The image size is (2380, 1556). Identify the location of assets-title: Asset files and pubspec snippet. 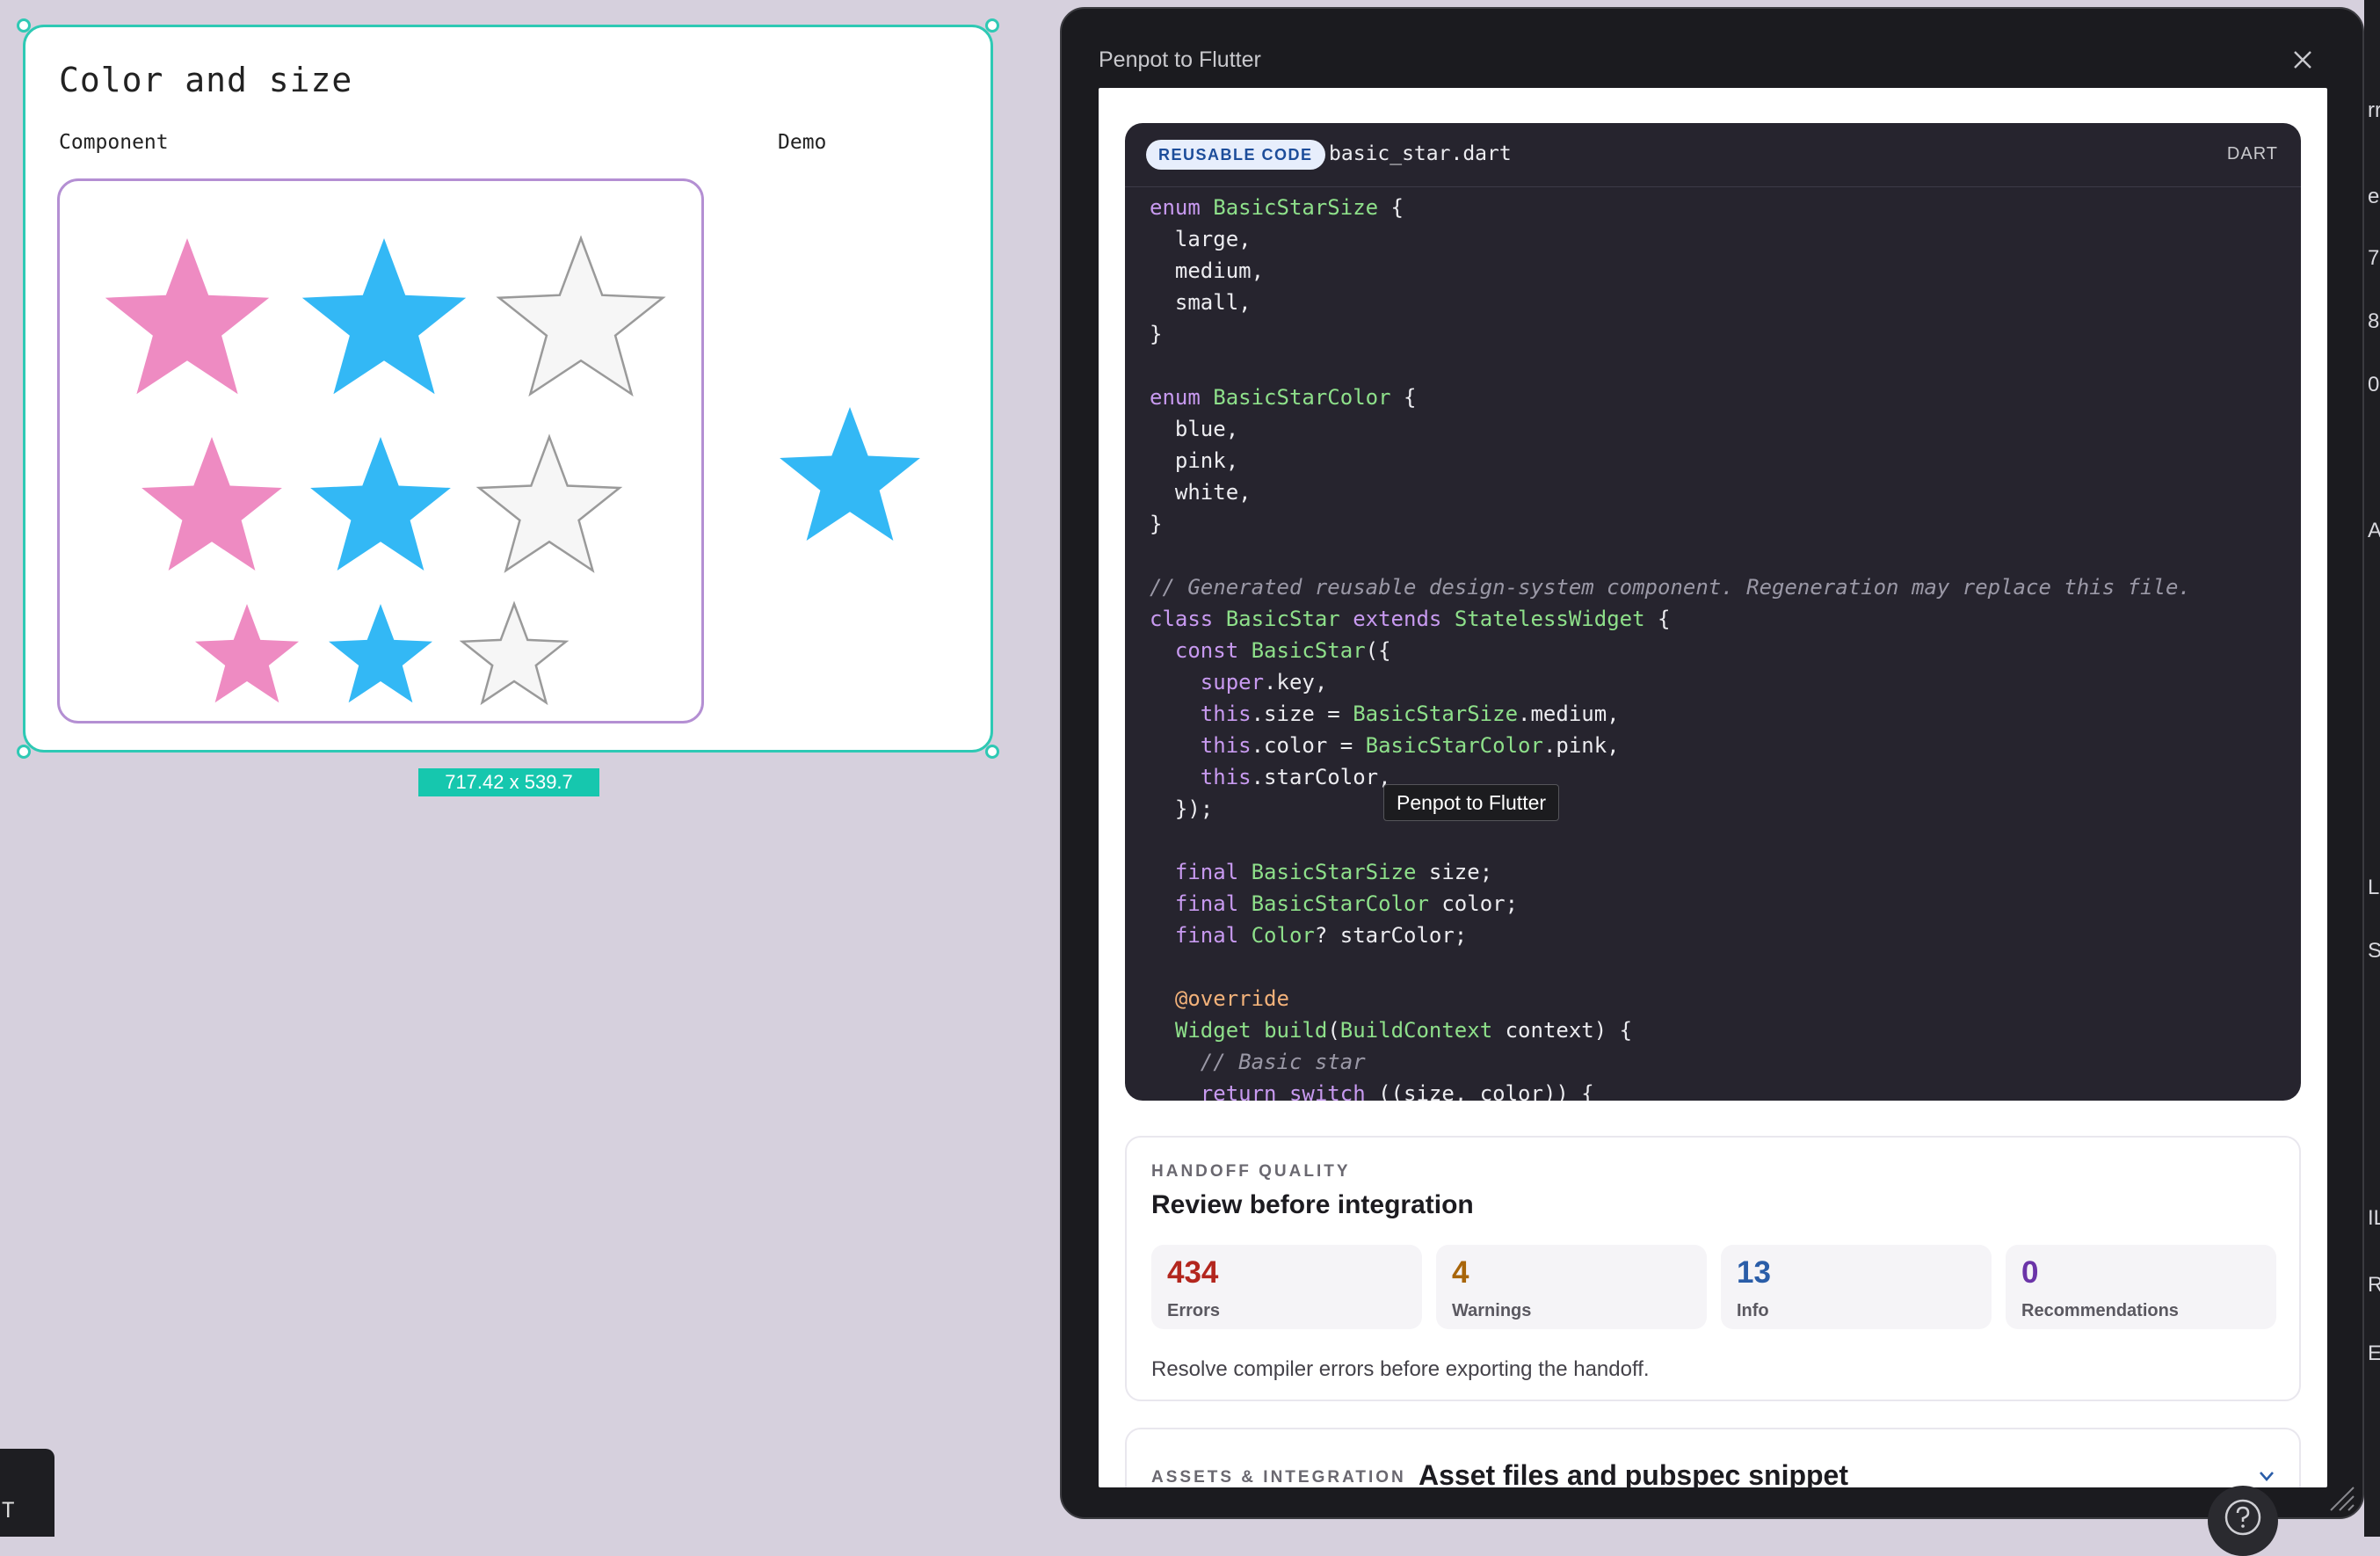
(1633, 1473).